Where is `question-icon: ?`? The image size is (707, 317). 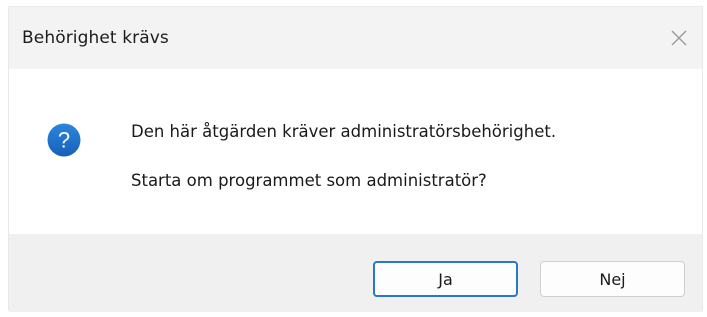 question-icon: ? is located at coordinates (64, 140).